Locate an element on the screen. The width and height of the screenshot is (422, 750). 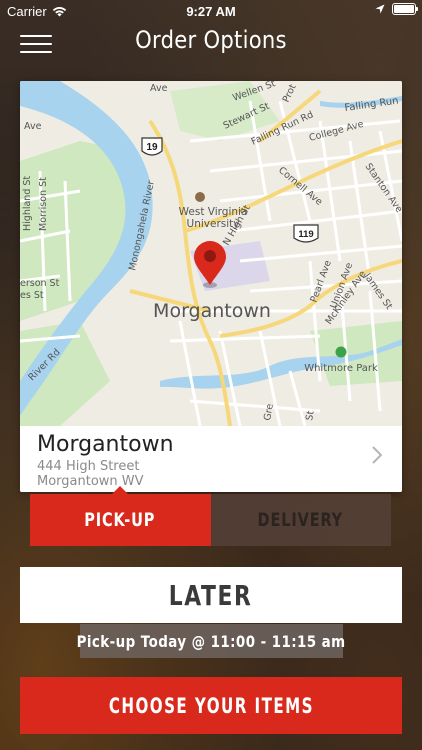
choose-items-button: CHOOSE YOUR ITEMS is located at coordinates (211, 705).